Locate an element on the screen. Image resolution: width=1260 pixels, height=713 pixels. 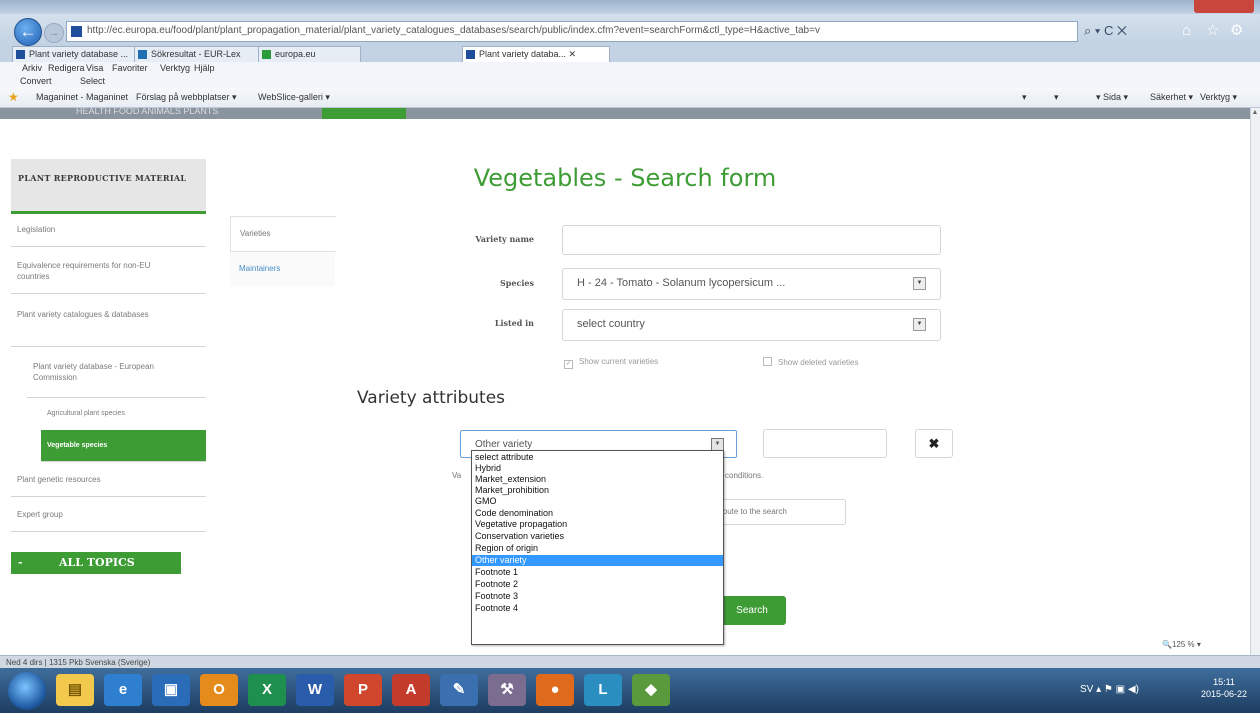
favorites-star-icon: ☆ is located at coordinates (1214, 31).